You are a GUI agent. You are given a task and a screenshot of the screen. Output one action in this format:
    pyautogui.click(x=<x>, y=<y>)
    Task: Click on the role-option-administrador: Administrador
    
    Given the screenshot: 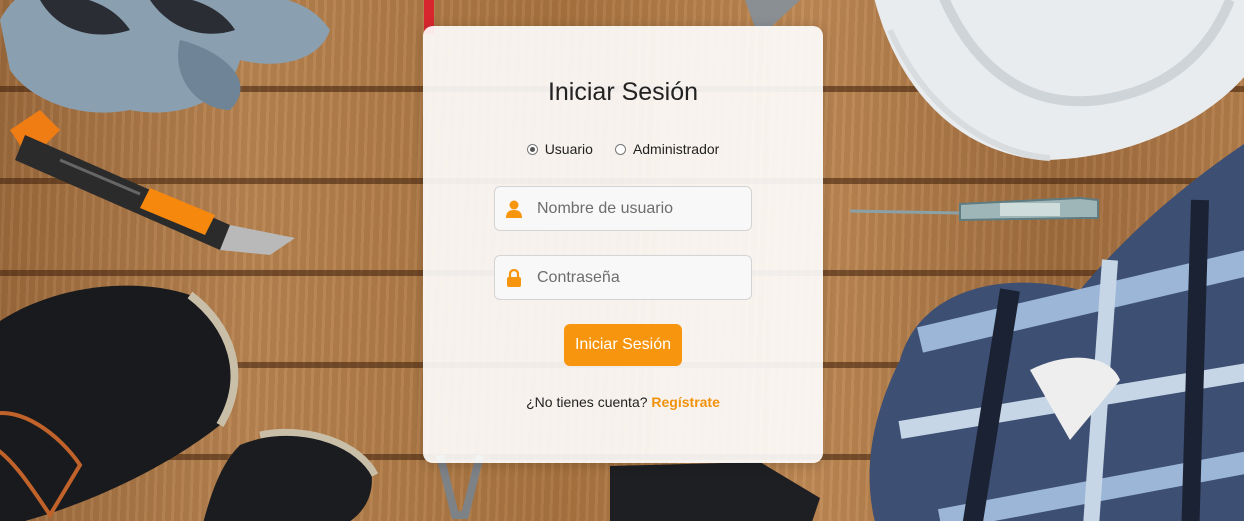 What is the action you would take?
    pyautogui.click(x=667, y=149)
    